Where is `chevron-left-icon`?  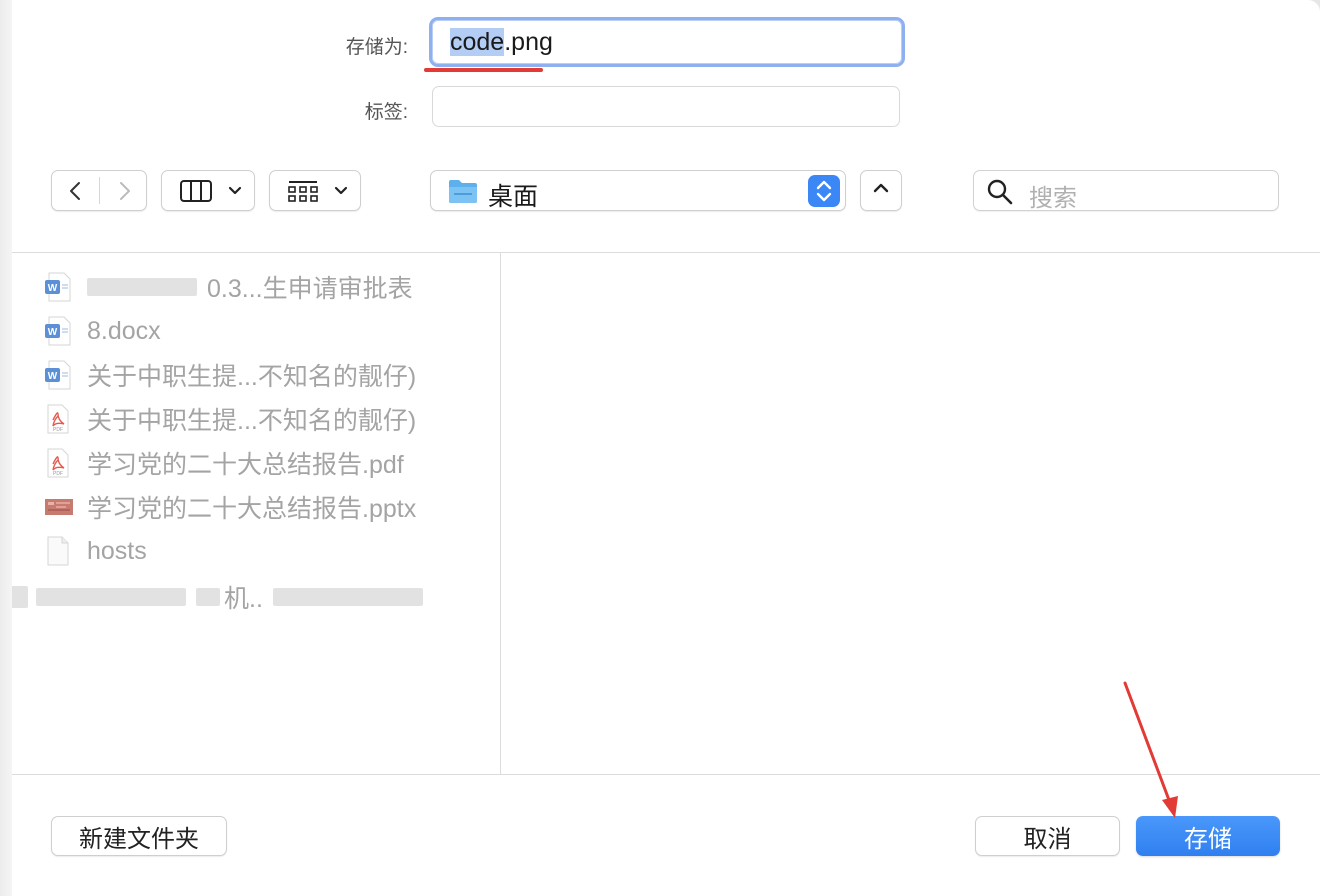 chevron-left-icon is located at coordinates (76, 191).